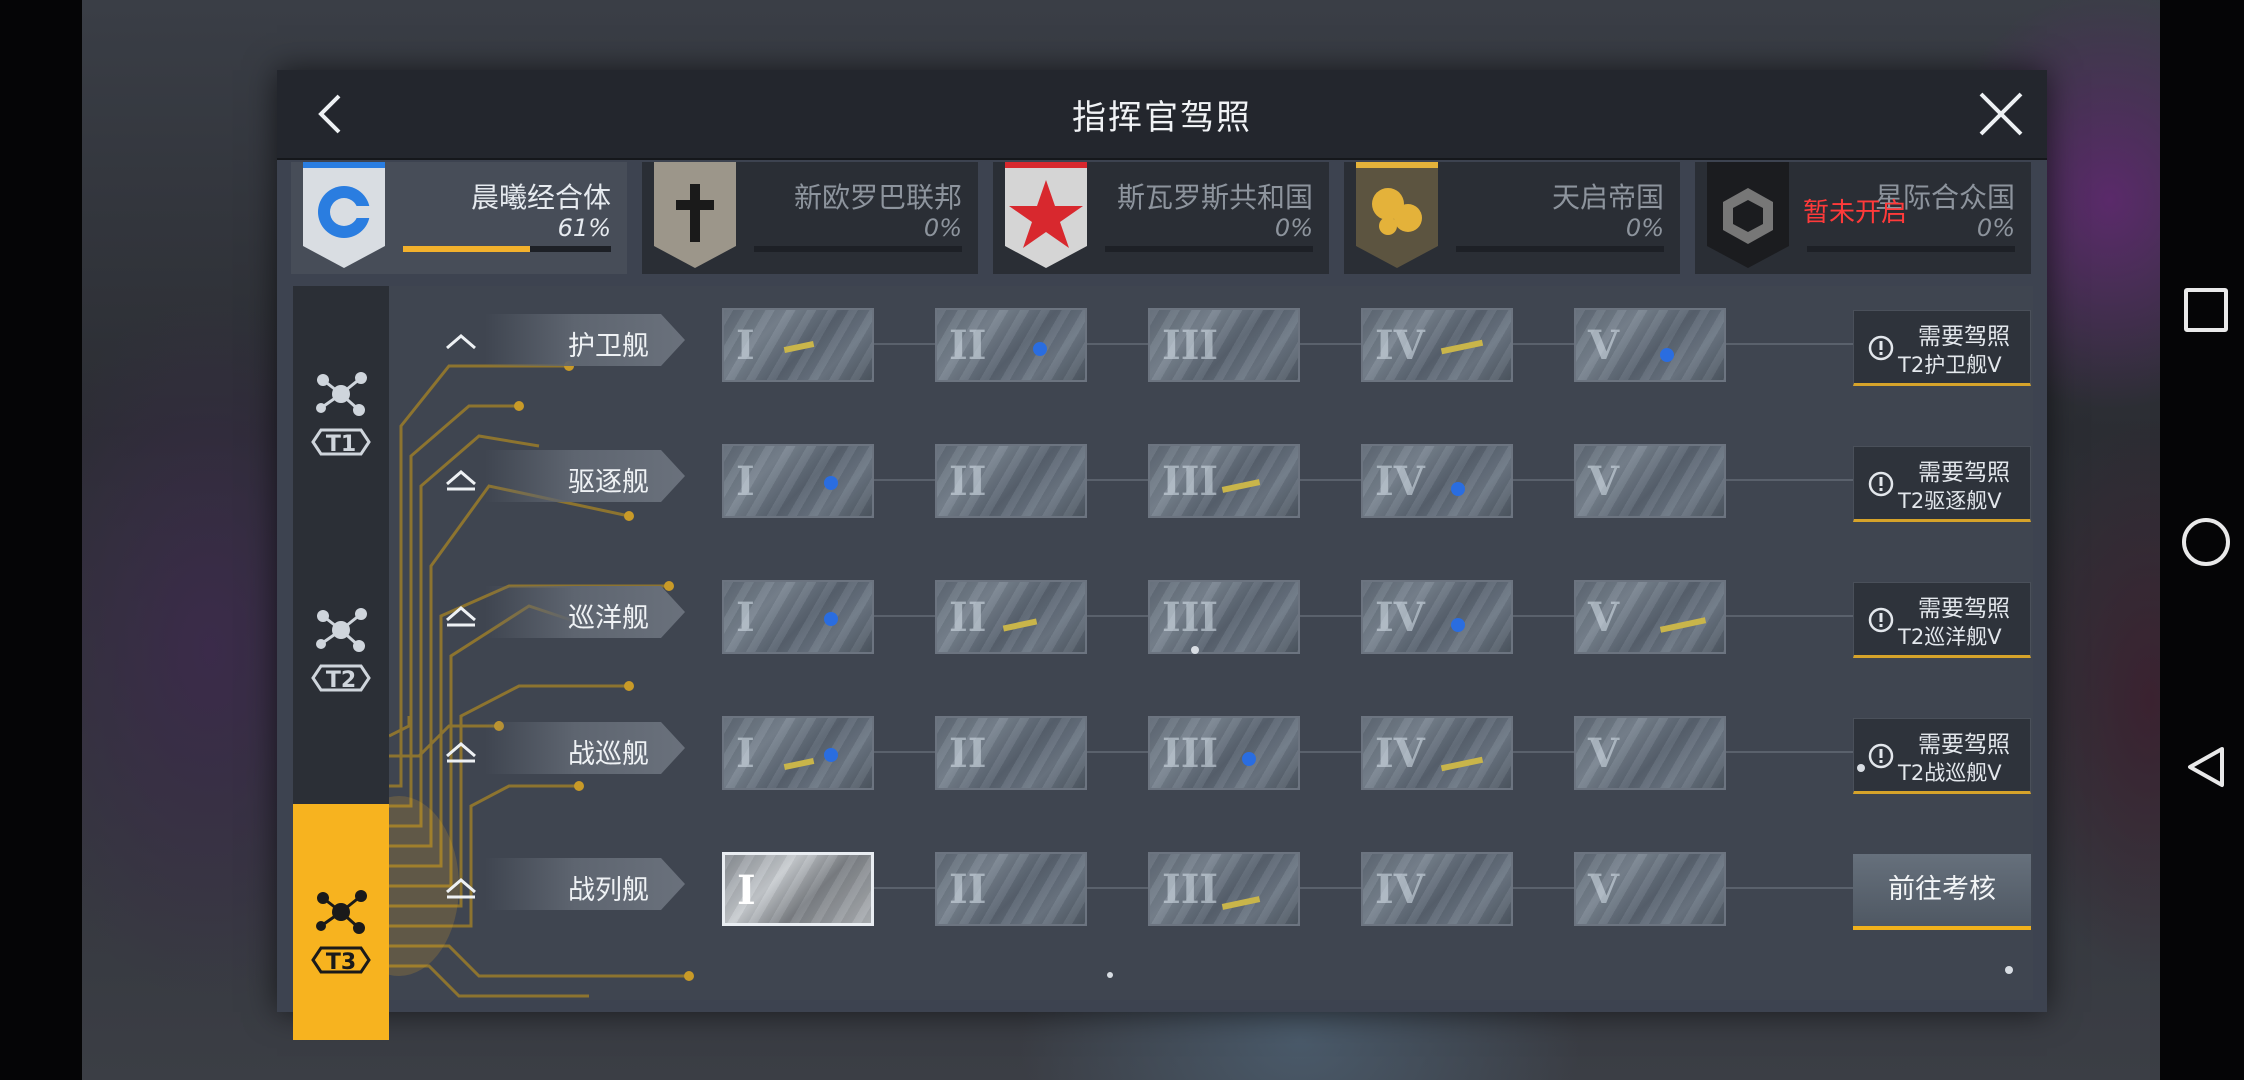 Image resolution: width=2244 pixels, height=1080 pixels. Describe the element at coordinates (344, 217) in the screenshot. I see `dawn-emblem-icon` at that location.